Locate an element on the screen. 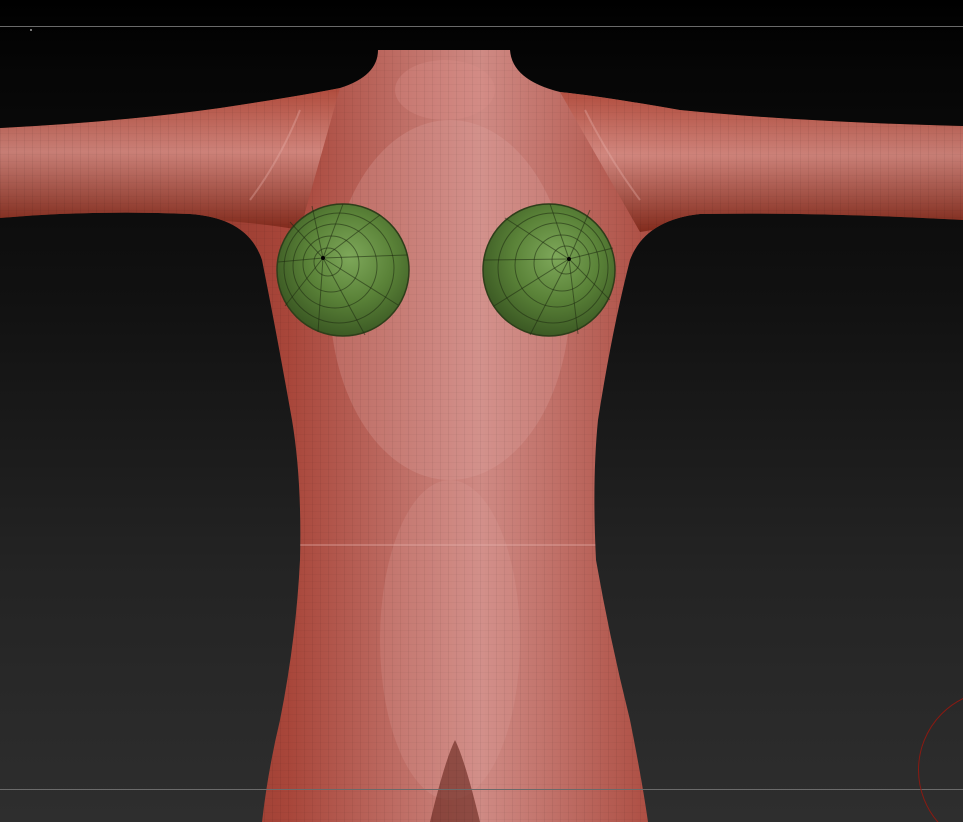  masked-sphere-right is located at coordinates (549, 270).